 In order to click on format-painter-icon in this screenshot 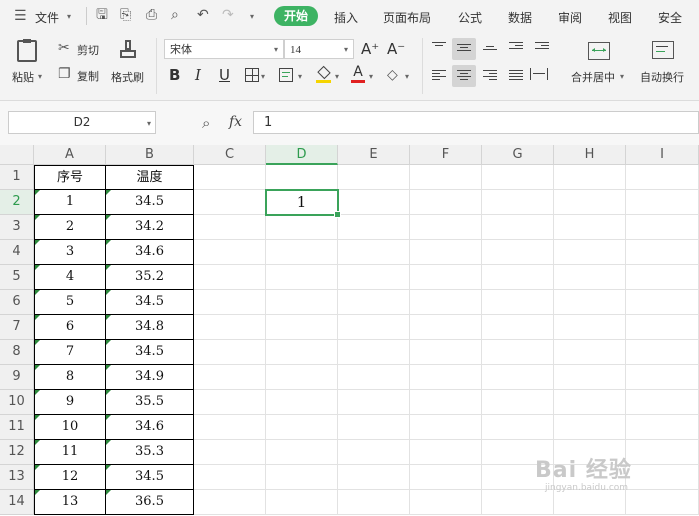, I will do `click(128, 50)`.